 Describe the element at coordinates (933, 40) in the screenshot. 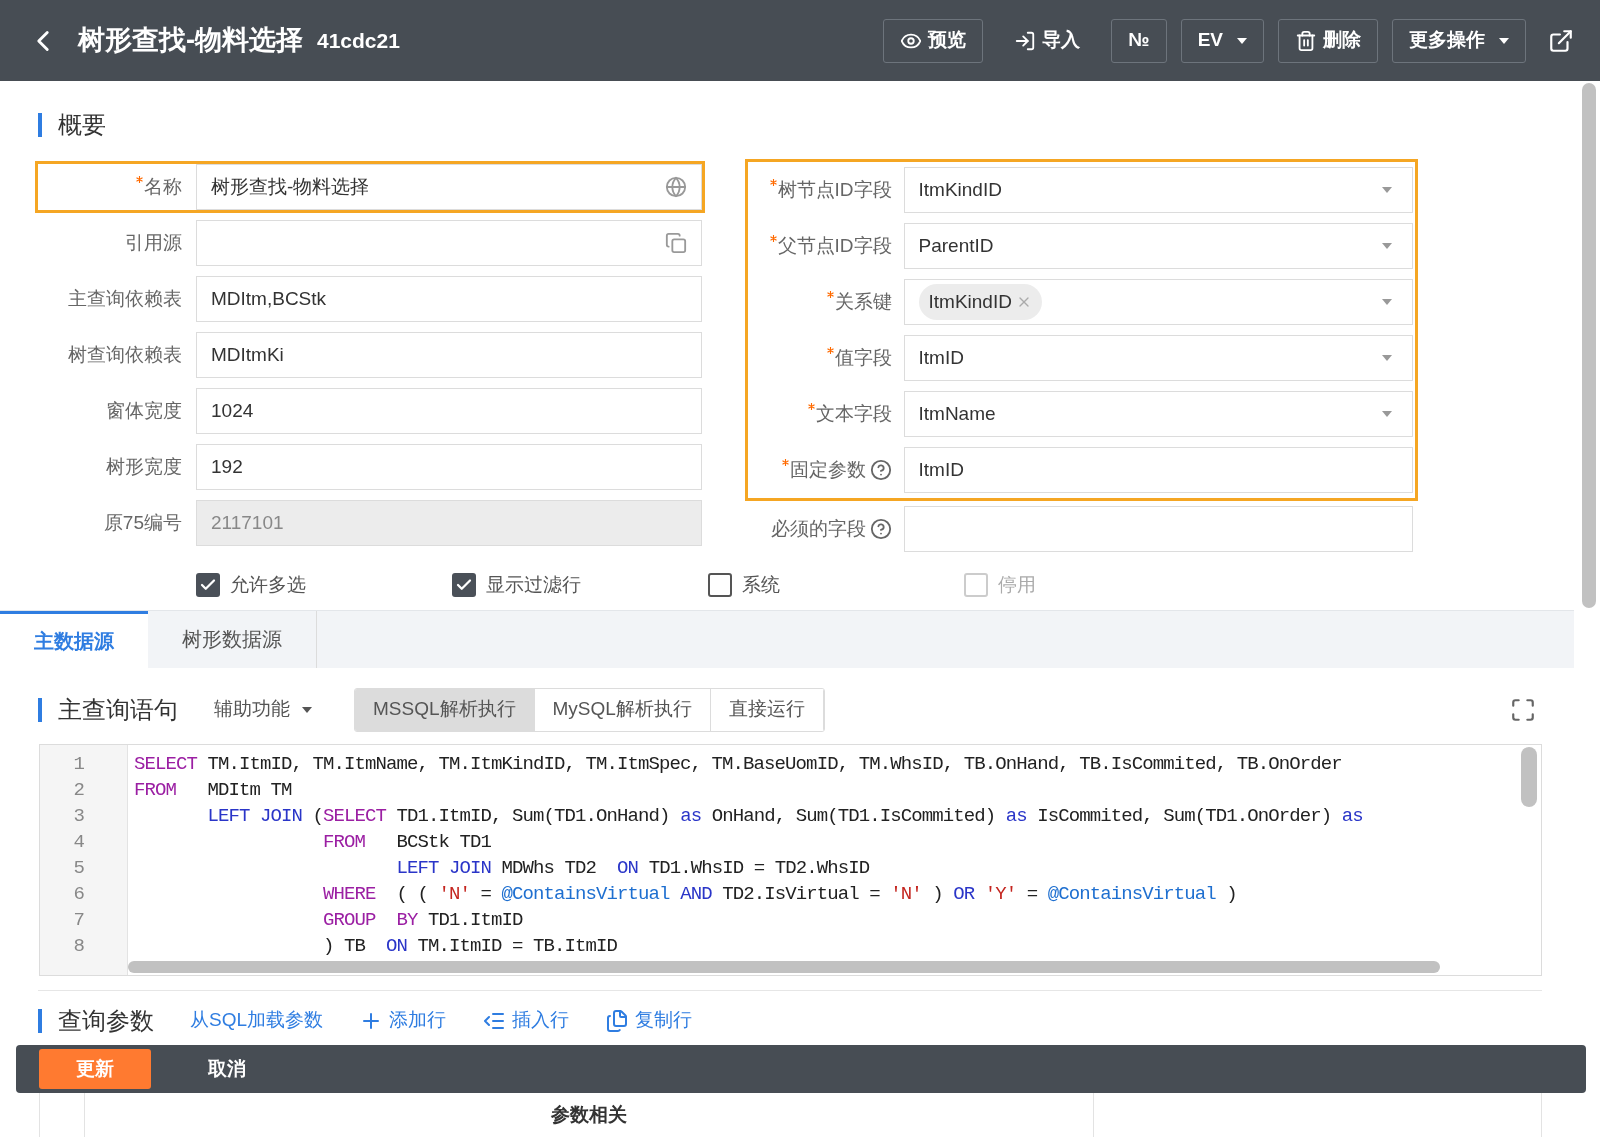

I see `toolbar-button: 预览` at that location.